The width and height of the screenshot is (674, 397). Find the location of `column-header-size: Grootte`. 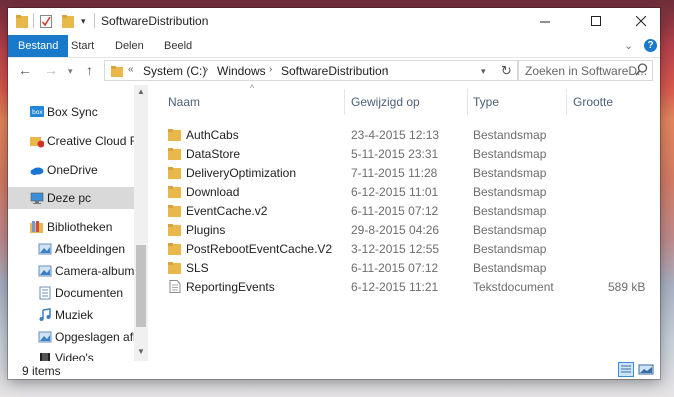

column-header-size: Grootte is located at coordinates (593, 102).